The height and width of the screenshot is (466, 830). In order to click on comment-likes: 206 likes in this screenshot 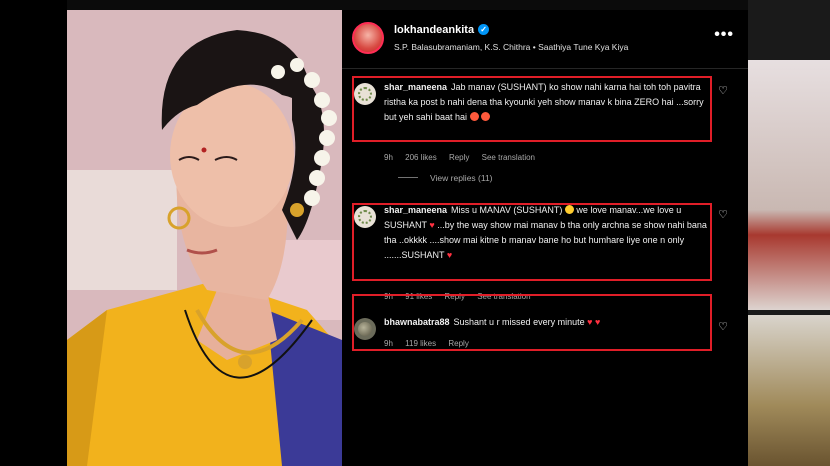, I will do `click(421, 157)`.